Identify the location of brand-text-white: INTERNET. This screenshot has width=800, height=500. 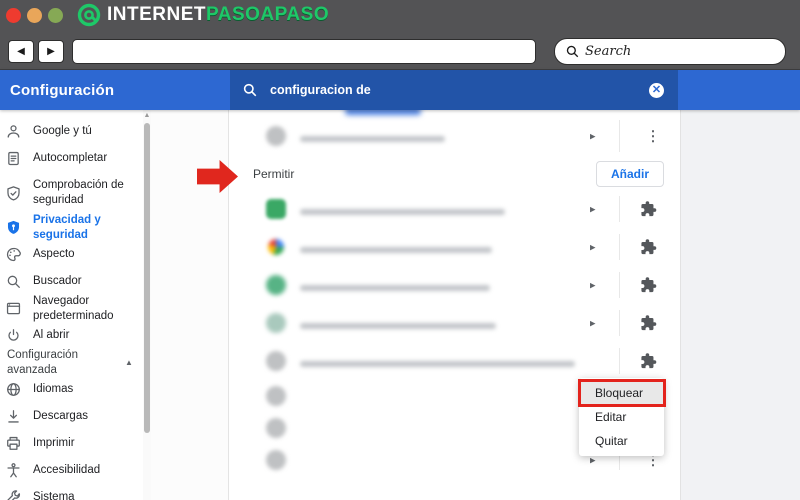
(156, 14).